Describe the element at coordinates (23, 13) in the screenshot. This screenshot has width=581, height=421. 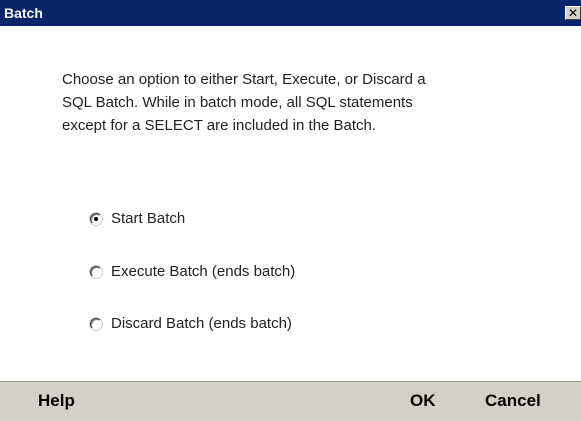
I see `window-title: Batch` at that location.